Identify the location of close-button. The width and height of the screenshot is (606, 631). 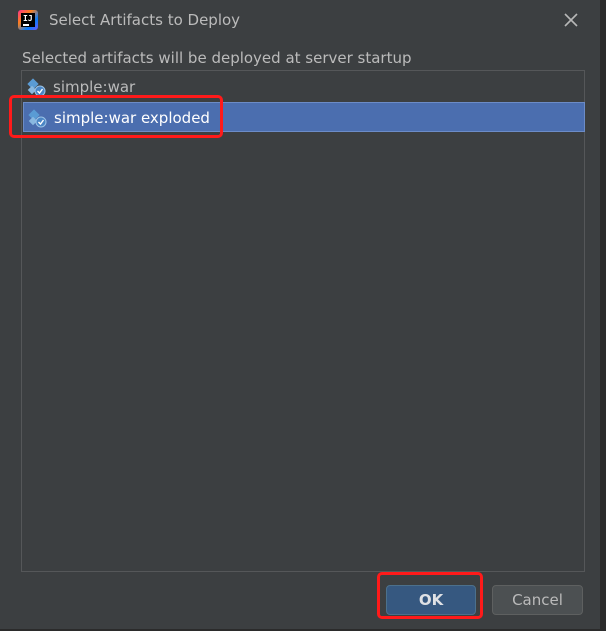
(571, 20).